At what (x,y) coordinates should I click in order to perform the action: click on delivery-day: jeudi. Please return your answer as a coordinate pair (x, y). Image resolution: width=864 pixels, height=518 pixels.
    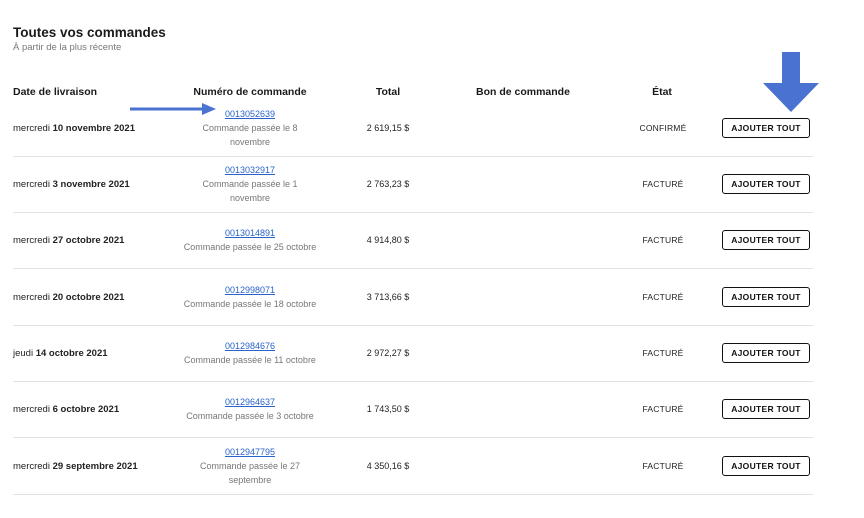
    Looking at the image, I should click on (23, 353).